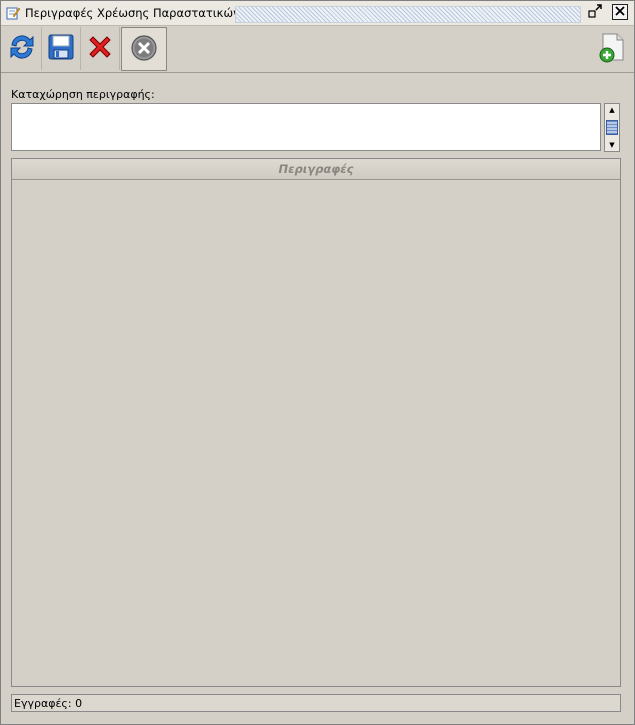 The height and width of the screenshot is (725, 635). I want to click on scrollbar-thumb, so click(612, 127).